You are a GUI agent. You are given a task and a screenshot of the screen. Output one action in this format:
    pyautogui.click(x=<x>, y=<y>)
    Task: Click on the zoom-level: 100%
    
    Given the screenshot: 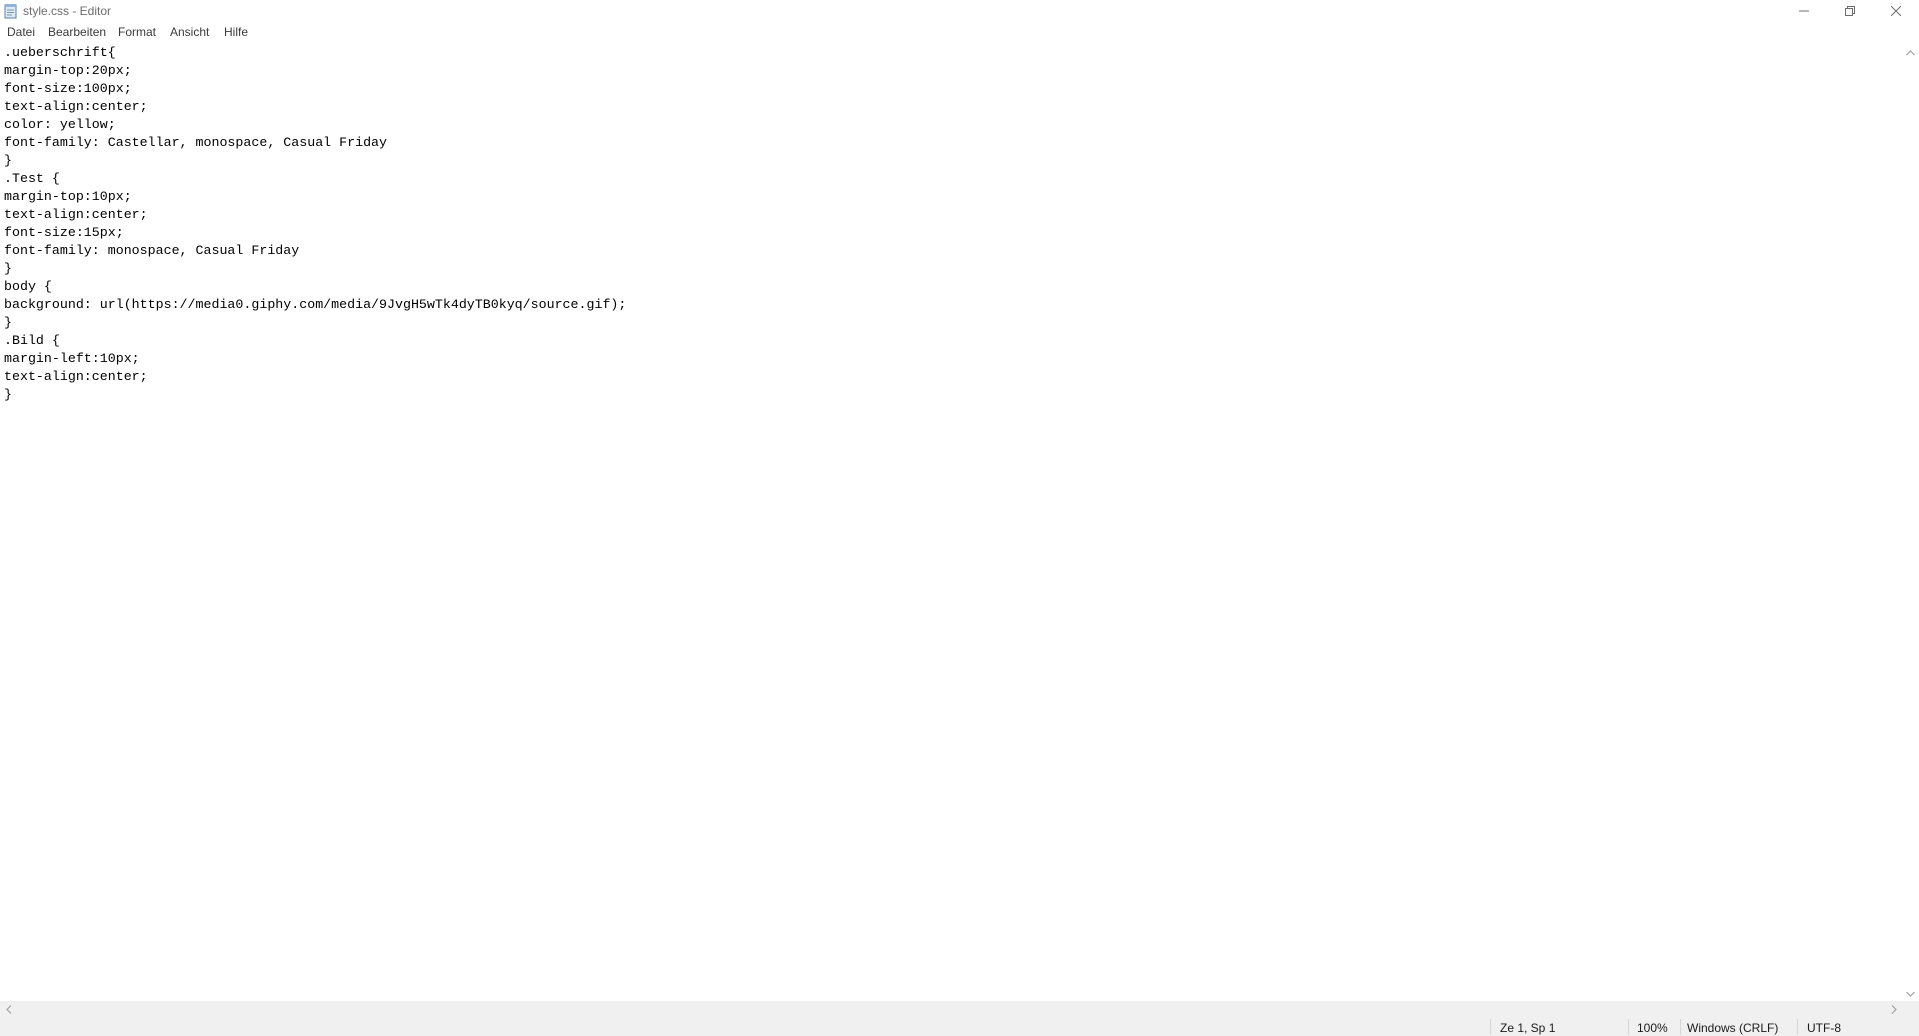 What is the action you would take?
    pyautogui.click(x=1652, y=1028)
    